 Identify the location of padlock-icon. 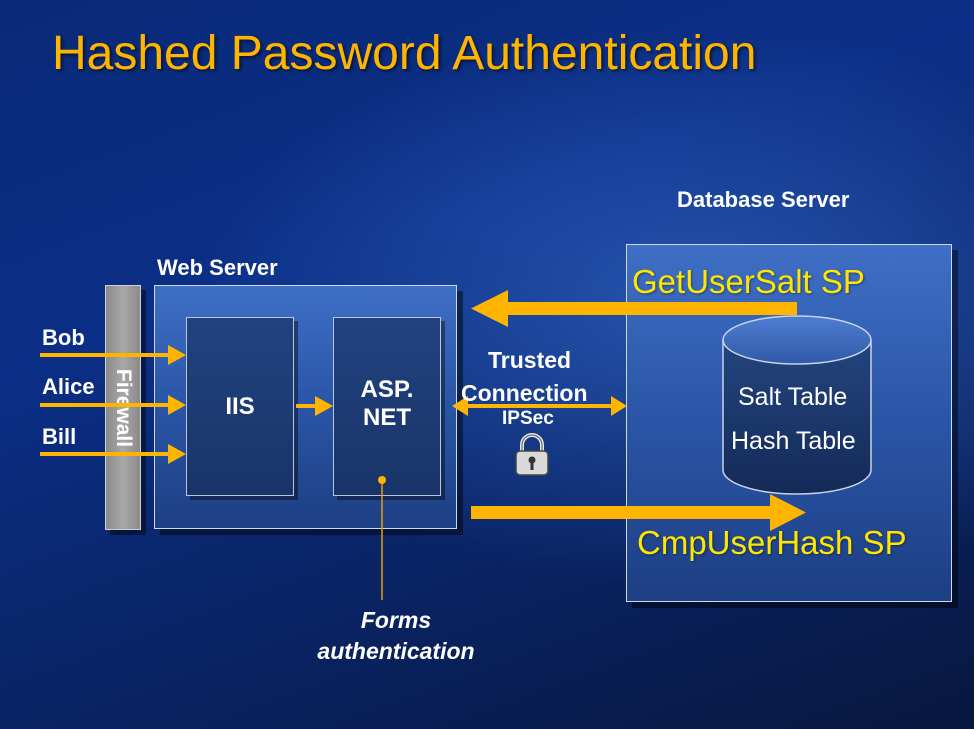
(532, 454).